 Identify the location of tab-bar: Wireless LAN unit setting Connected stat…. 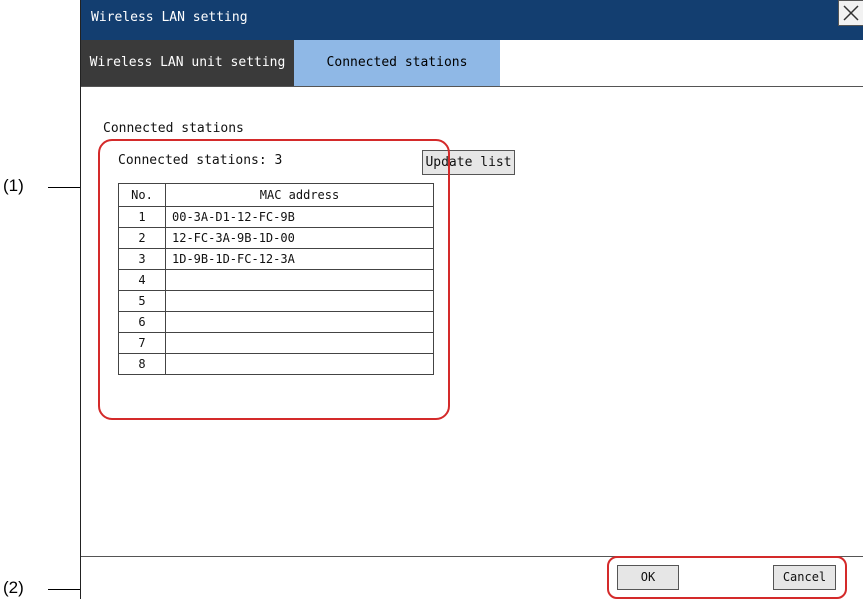
(472, 63).